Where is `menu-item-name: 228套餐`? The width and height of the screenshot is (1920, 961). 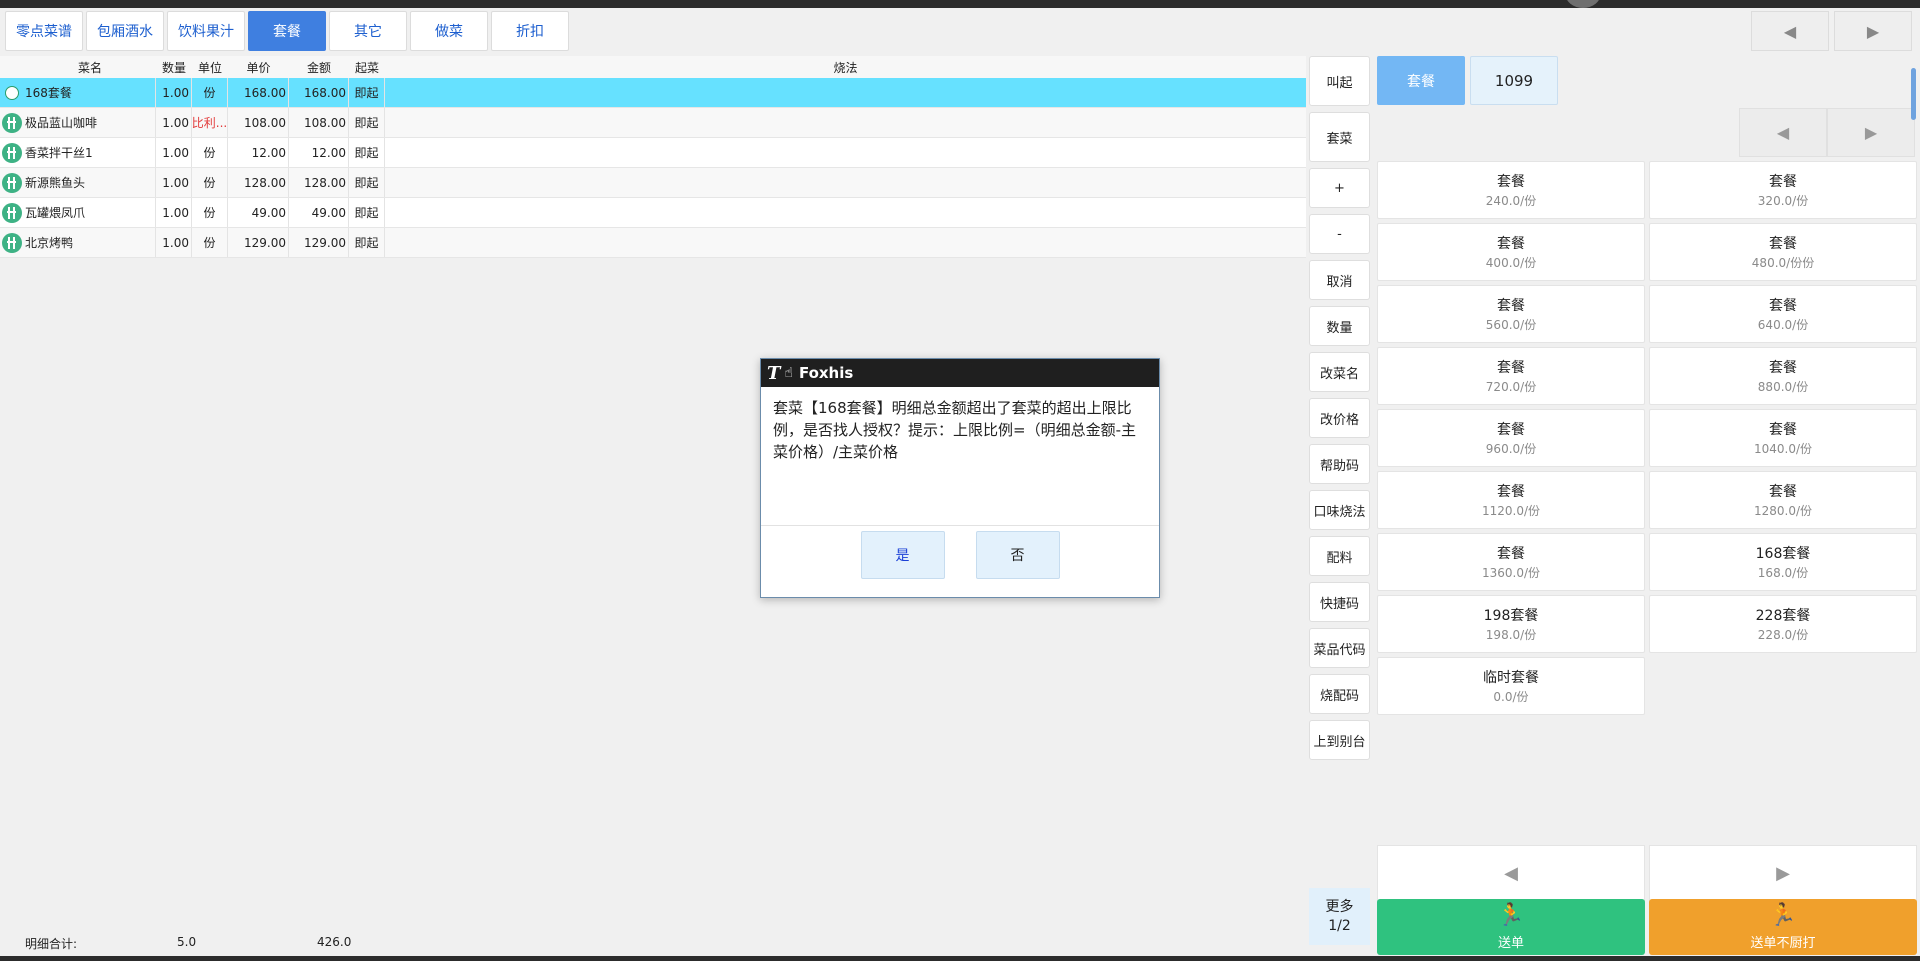 menu-item-name: 228套餐 is located at coordinates (1783, 616).